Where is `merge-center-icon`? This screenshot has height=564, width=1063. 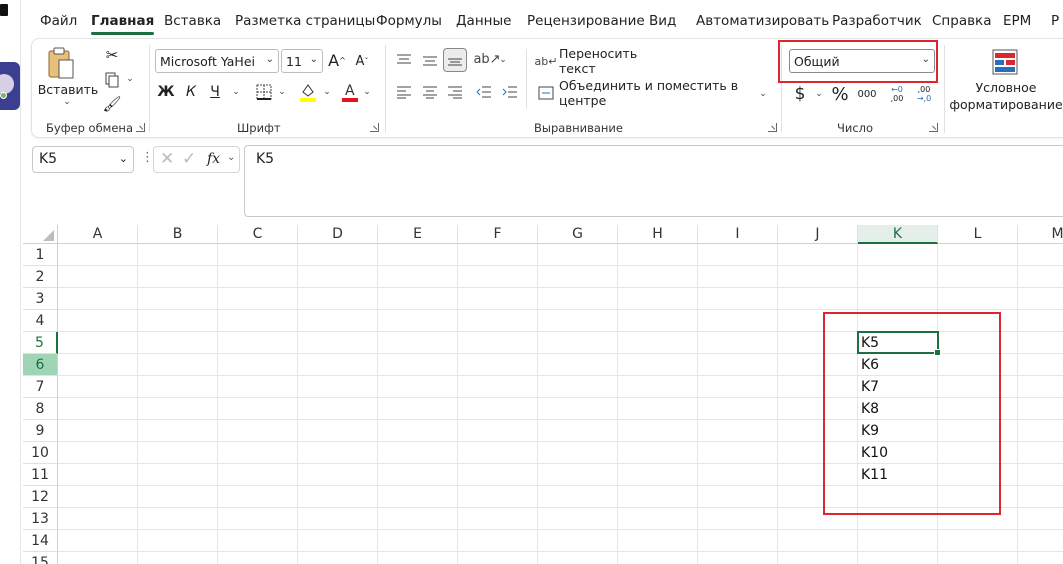
merge-center-icon is located at coordinates (546, 93).